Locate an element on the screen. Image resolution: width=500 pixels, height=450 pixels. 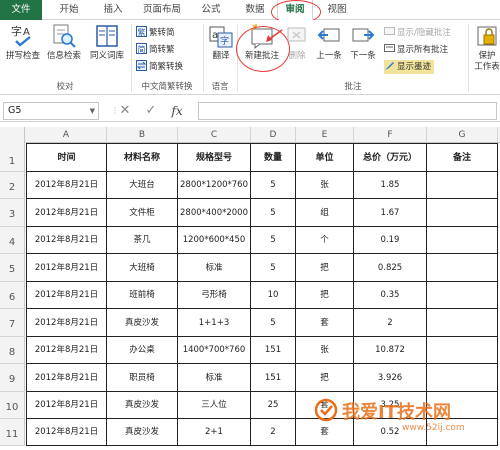
column-header: C is located at coordinates (214, 135).